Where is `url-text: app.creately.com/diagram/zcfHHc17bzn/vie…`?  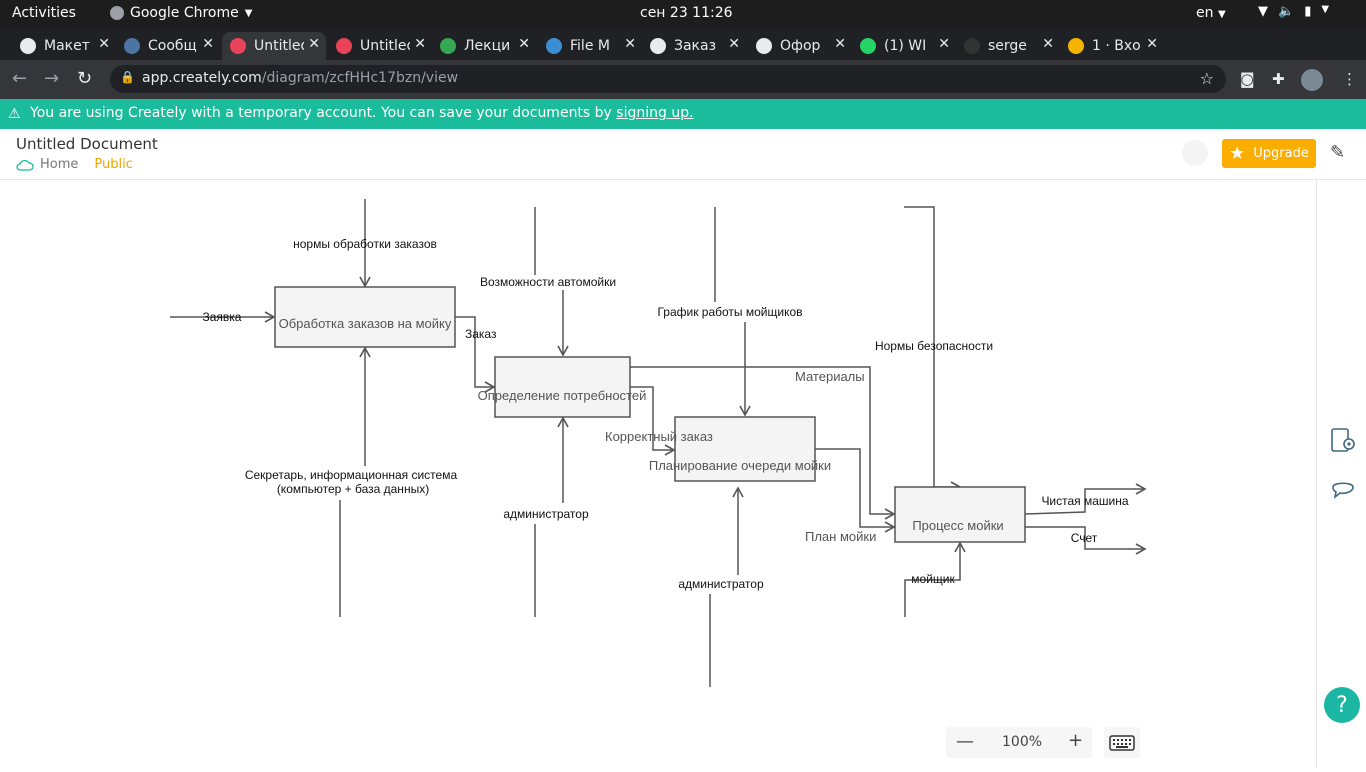 url-text: app.creately.com/diagram/zcfHHc17bzn/vie… is located at coordinates (300, 78).